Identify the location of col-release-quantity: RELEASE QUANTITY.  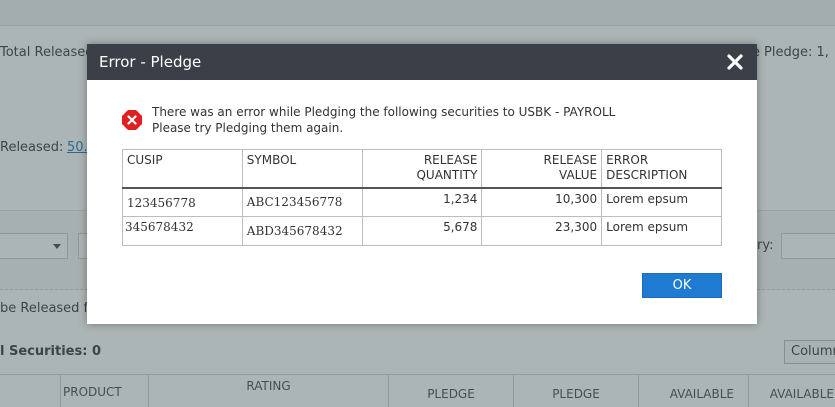
(422, 169).